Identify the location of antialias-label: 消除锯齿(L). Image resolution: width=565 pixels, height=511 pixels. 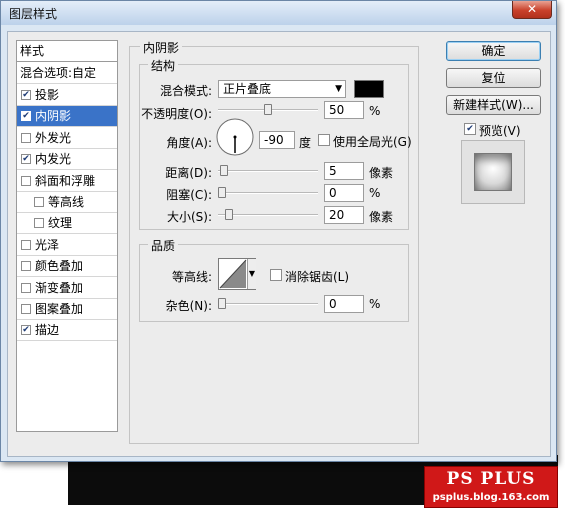
(317, 276).